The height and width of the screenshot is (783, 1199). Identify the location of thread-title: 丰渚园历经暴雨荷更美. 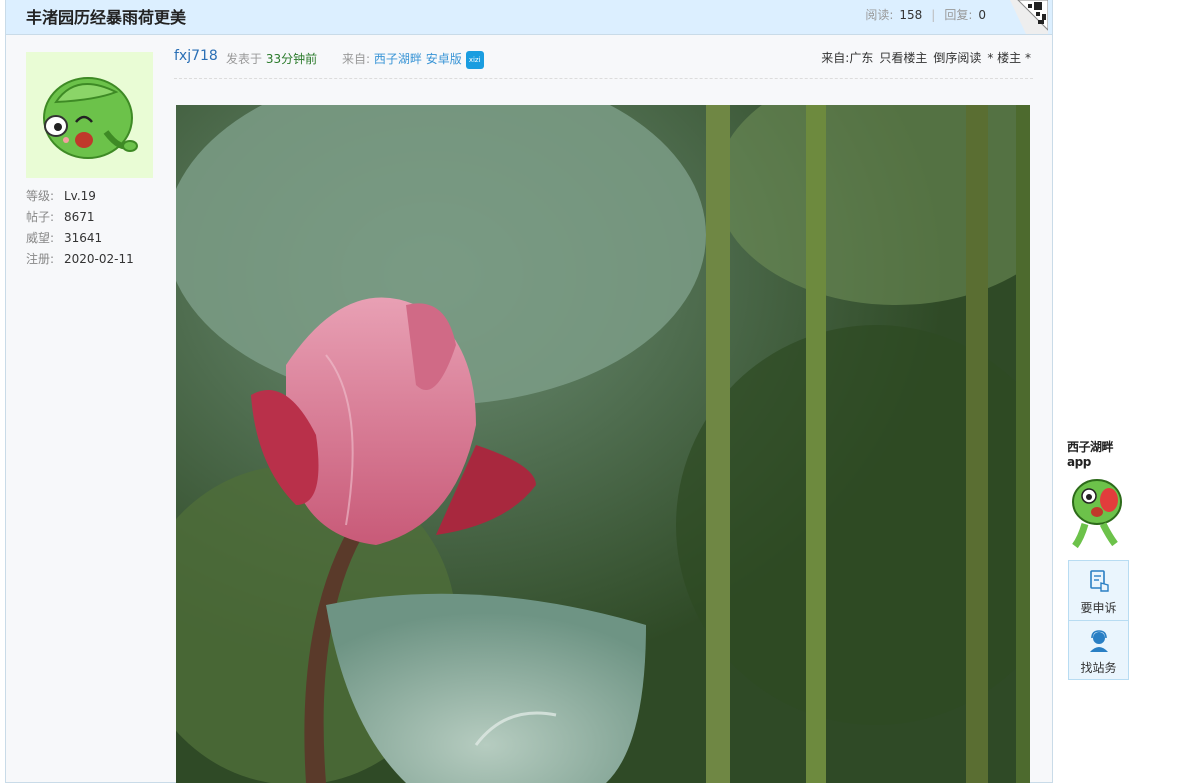
(106, 17).